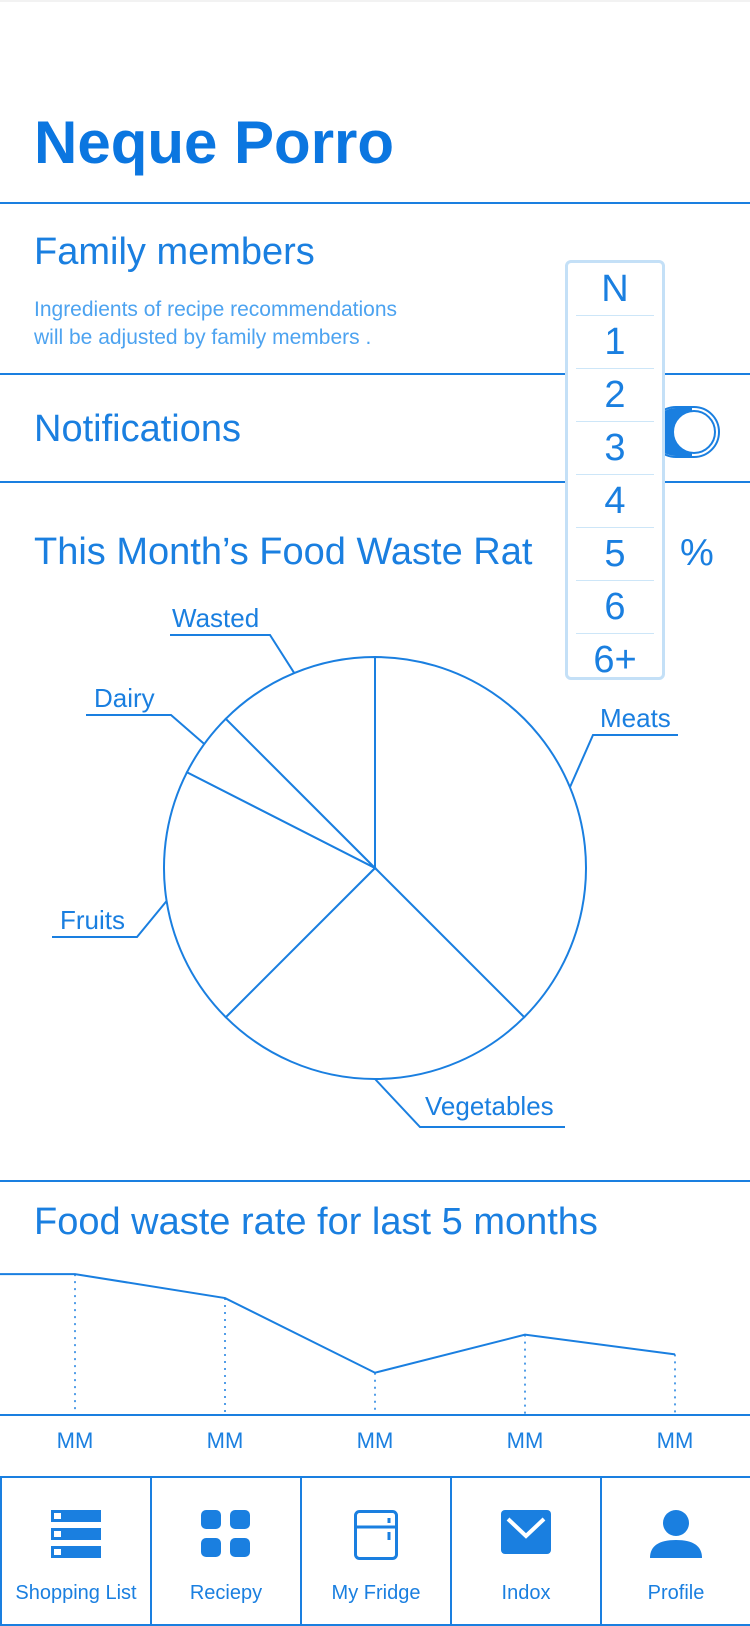 This screenshot has width=750, height=1626. Describe the element at coordinates (615, 607) in the screenshot. I see `picker-option: 6` at that location.